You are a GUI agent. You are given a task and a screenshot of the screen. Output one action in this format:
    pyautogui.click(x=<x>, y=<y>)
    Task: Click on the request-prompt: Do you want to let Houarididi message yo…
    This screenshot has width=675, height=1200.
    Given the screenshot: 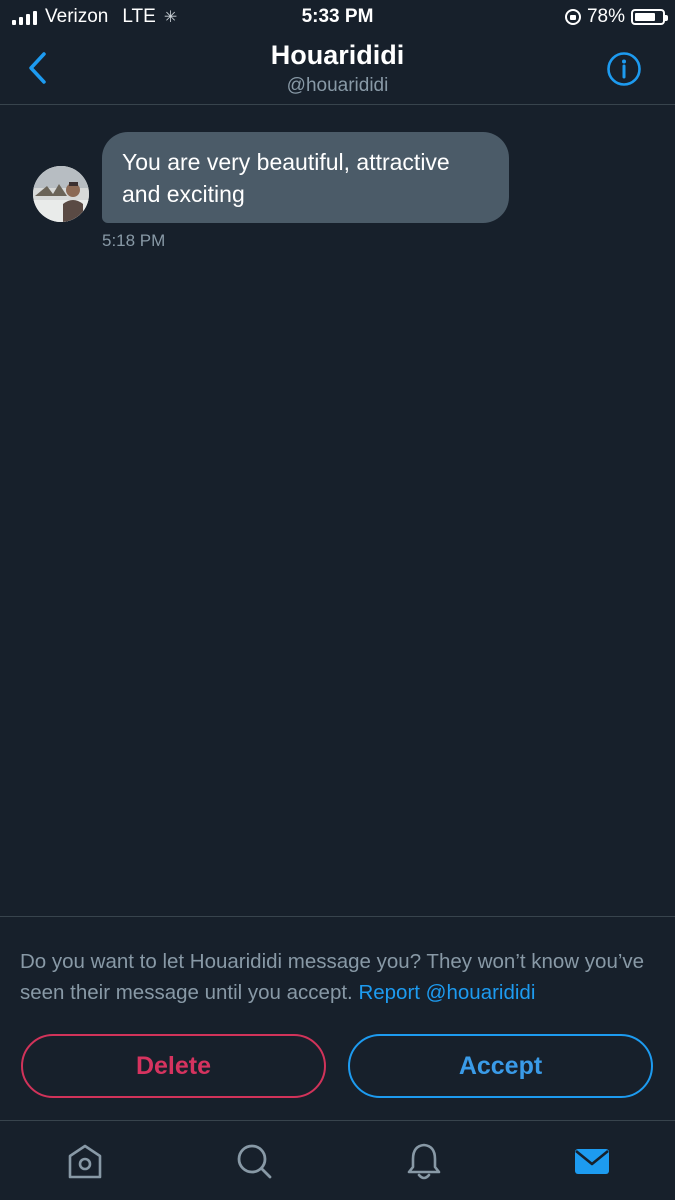 What is the action you would take?
    pyautogui.click(x=340, y=977)
    